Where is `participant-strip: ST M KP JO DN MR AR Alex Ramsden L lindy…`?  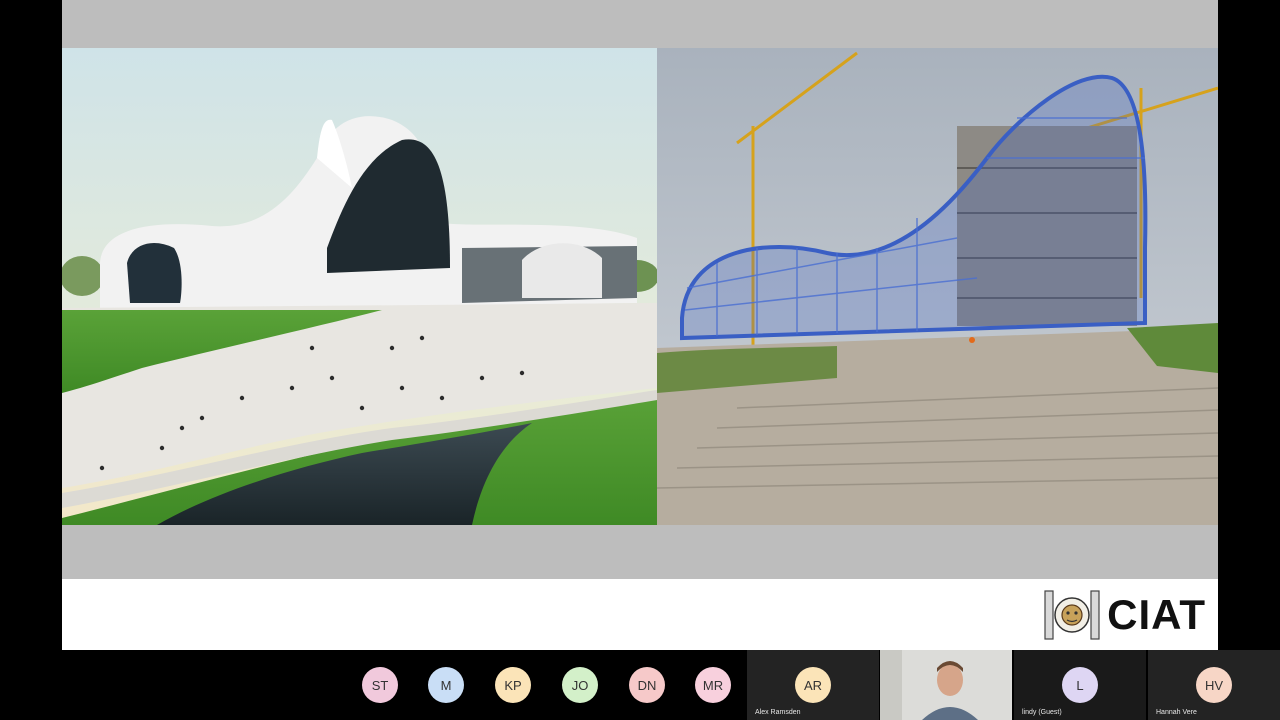
participant-strip: ST M KP JO DN MR AR Alex Ramsden L lindy… is located at coordinates (640, 685).